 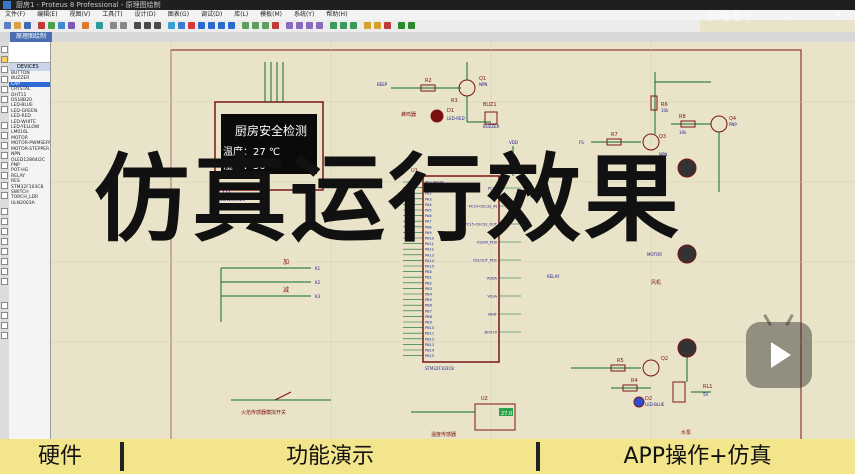 What do you see at coordinates (289, 25) in the screenshot?
I see `pick-device-icon` at bounding box center [289, 25].